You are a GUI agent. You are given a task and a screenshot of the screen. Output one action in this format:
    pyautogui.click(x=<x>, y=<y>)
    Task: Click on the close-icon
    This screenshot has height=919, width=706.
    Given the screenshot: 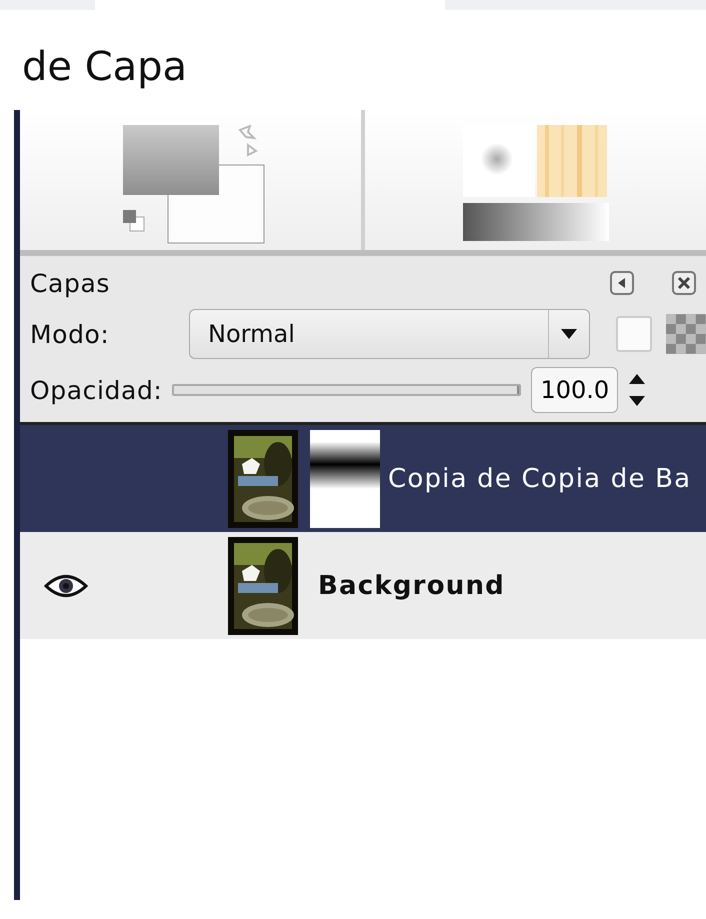 What is the action you would take?
    pyautogui.click(x=684, y=283)
    